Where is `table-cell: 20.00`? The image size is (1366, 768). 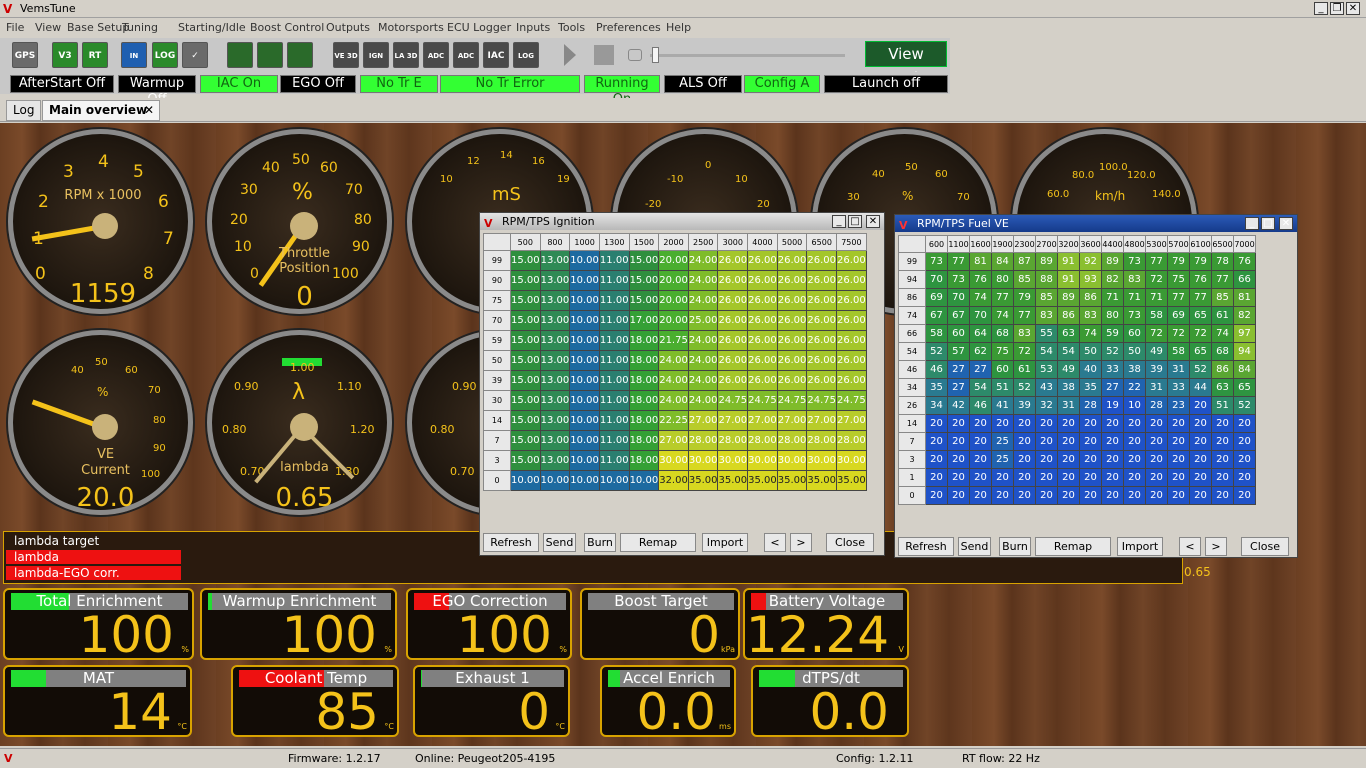 table-cell: 20.00 is located at coordinates (673, 260).